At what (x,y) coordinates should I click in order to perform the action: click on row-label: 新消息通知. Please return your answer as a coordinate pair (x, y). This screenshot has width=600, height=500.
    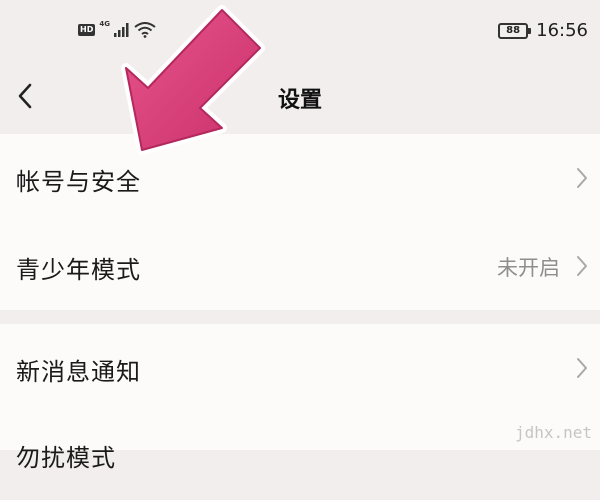
    Looking at the image, I should click on (78, 372).